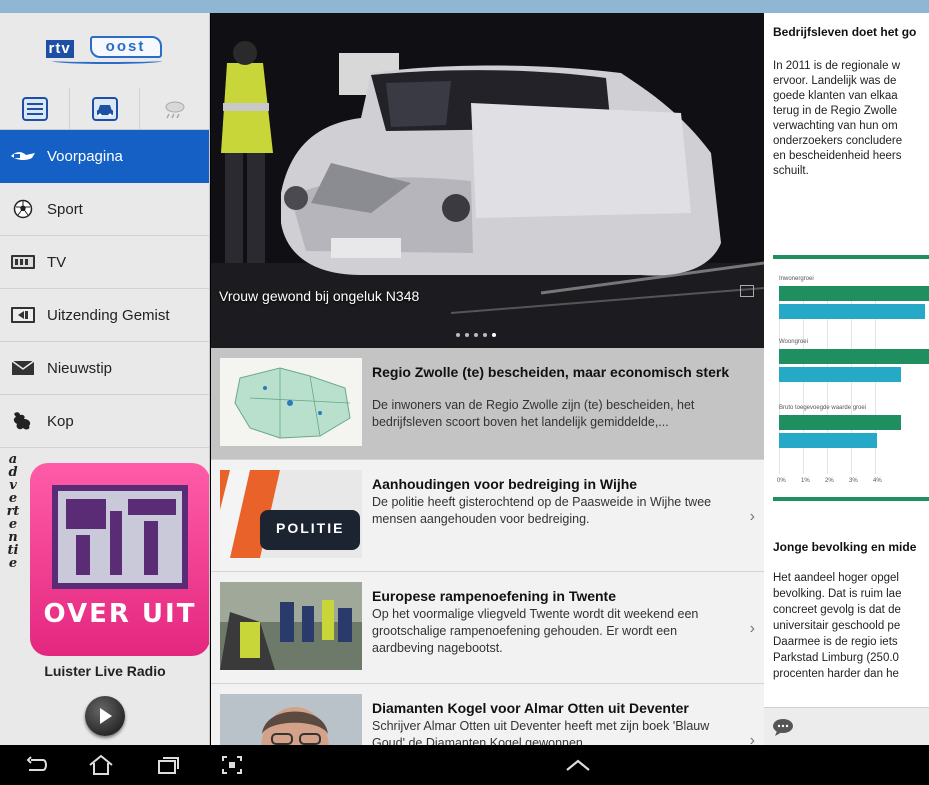 The image size is (929, 785). I want to click on back-button, so click(37, 765).